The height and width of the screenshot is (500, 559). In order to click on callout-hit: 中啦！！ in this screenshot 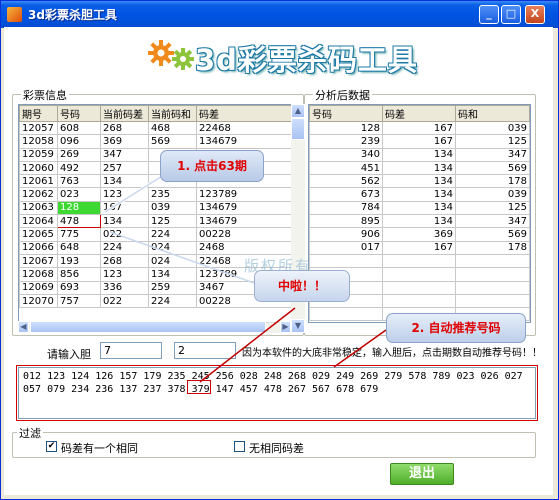, I will do `click(302, 286)`.